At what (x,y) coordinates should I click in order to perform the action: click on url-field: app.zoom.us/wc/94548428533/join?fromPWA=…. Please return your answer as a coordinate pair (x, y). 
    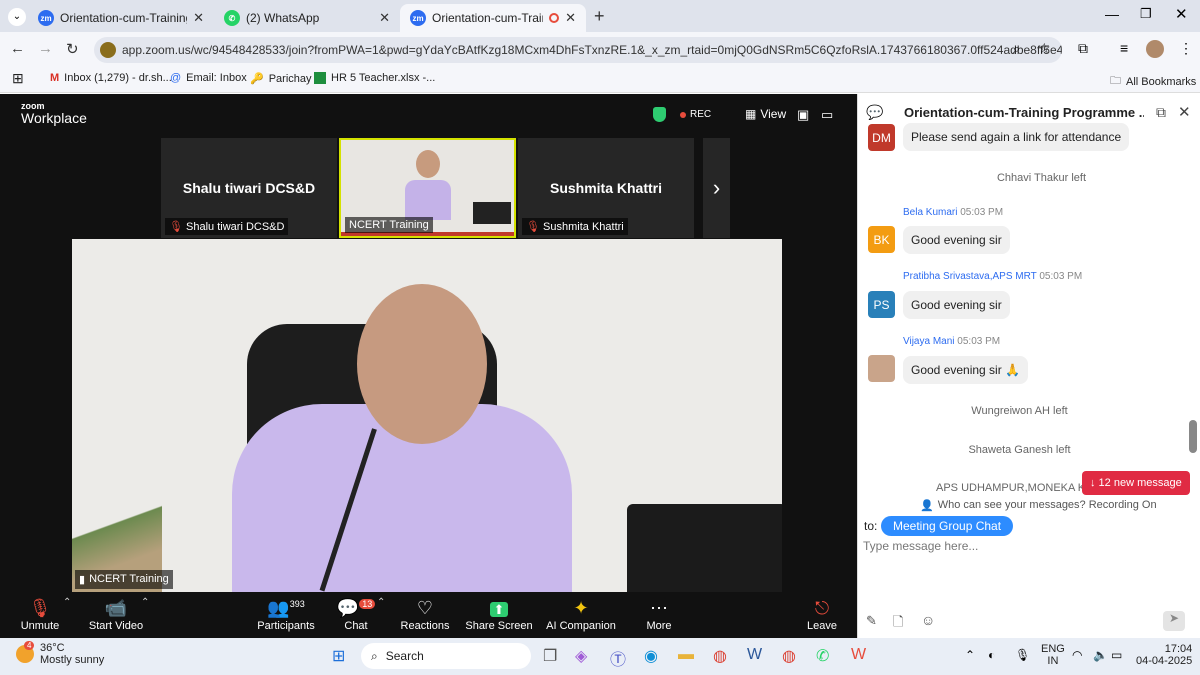
    Looking at the image, I should click on (578, 50).